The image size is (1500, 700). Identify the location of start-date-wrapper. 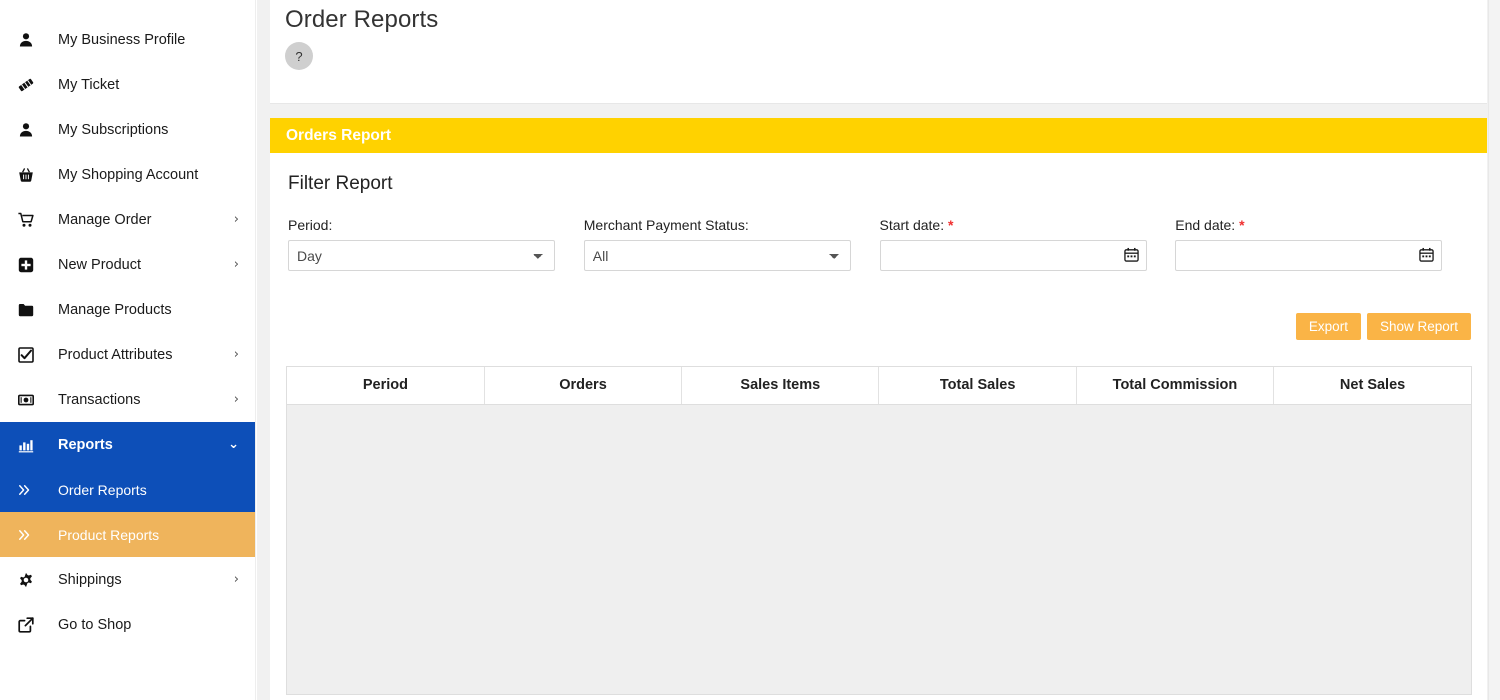
(1013, 255).